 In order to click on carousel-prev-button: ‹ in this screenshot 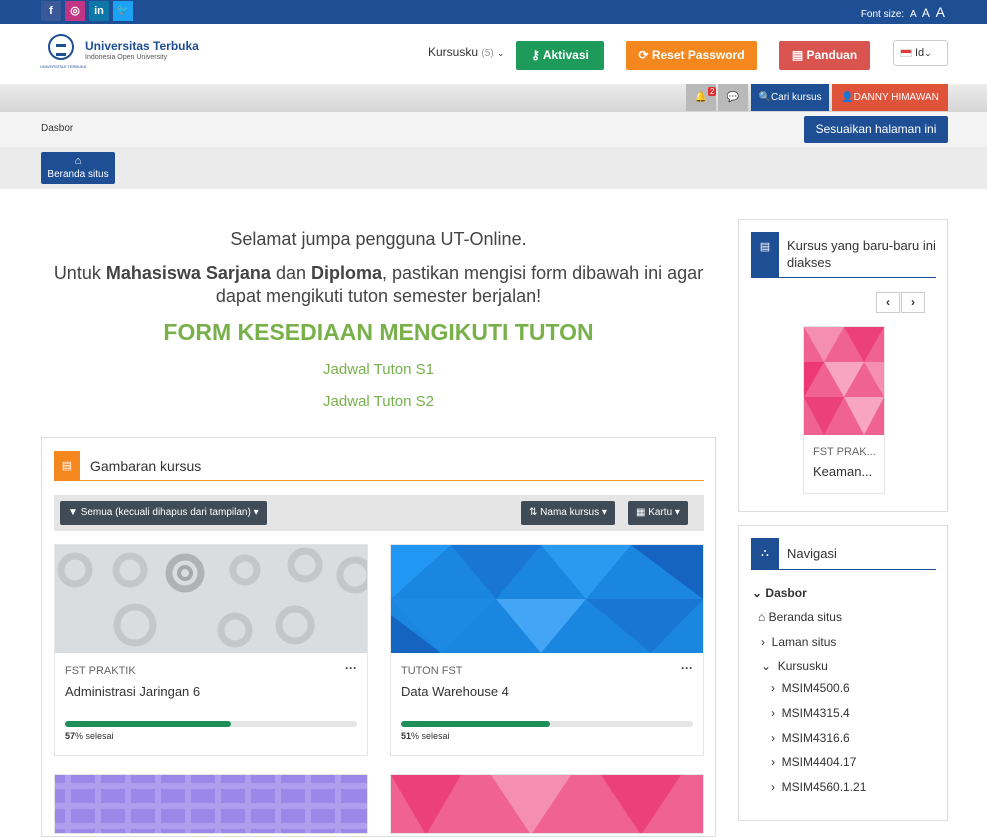, I will do `click(888, 302)`.